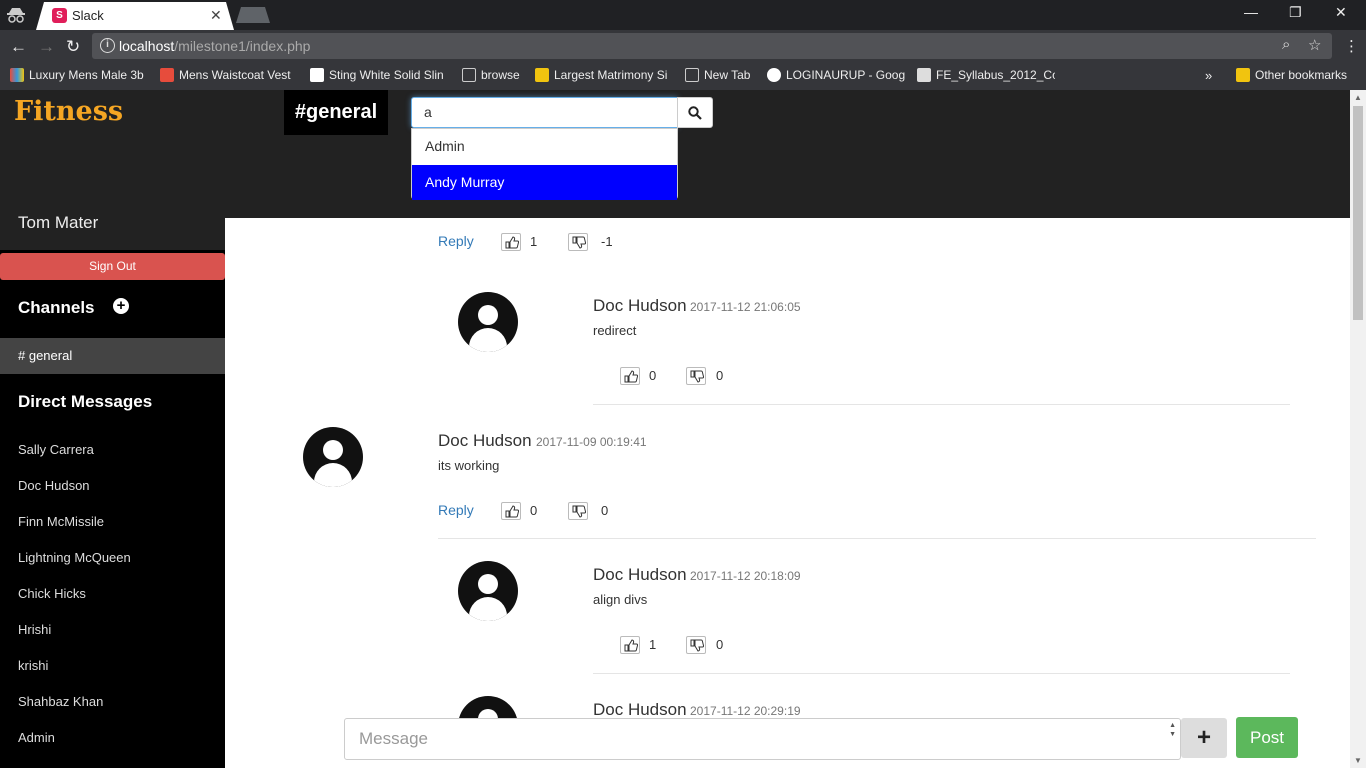  What do you see at coordinates (762, 739) in the screenshot?
I see `message-input: Message ▲ ▼` at bounding box center [762, 739].